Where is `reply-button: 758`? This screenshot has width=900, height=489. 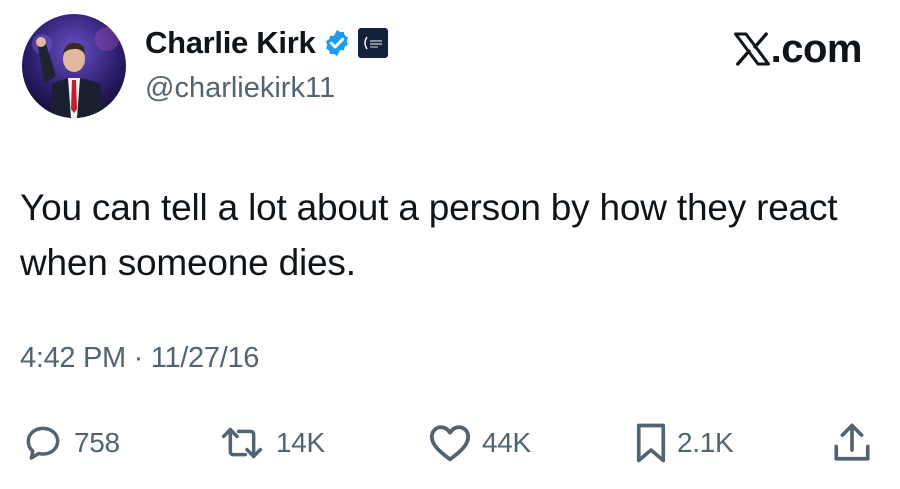
reply-button: 758 is located at coordinates (71, 443).